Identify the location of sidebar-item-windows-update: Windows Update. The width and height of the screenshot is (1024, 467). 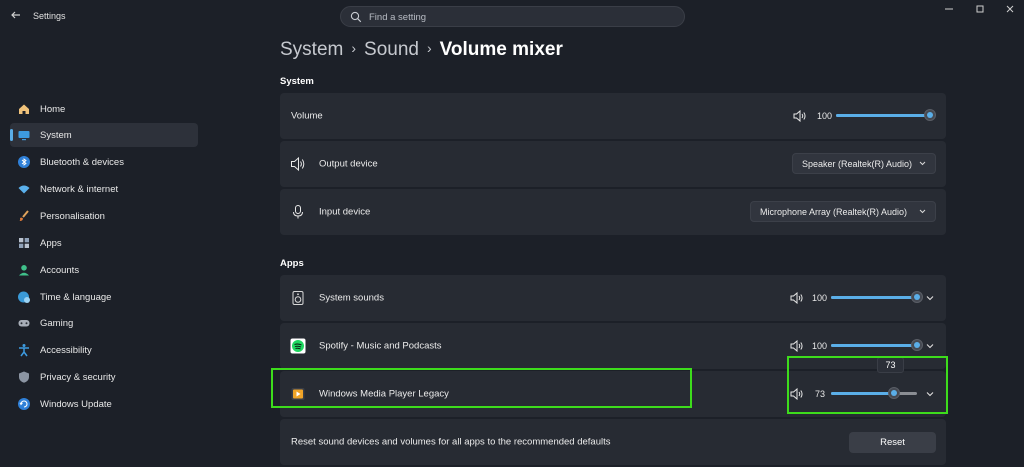
(104, 404).